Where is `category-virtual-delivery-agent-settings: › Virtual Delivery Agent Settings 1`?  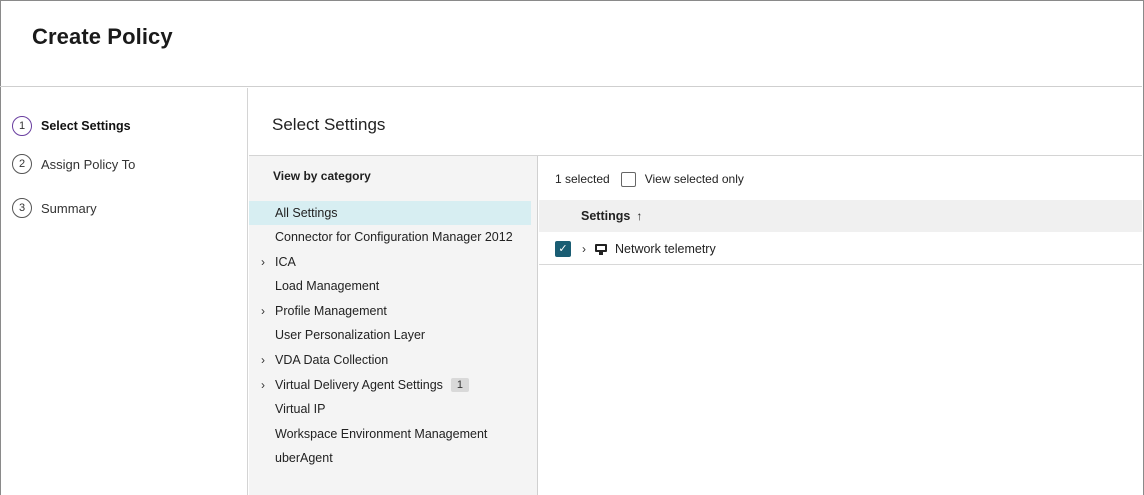 category-virtual-delivery-agent-settings: › Virtual Delivery Agent Settings 1 is located at coordinates (390, 385).